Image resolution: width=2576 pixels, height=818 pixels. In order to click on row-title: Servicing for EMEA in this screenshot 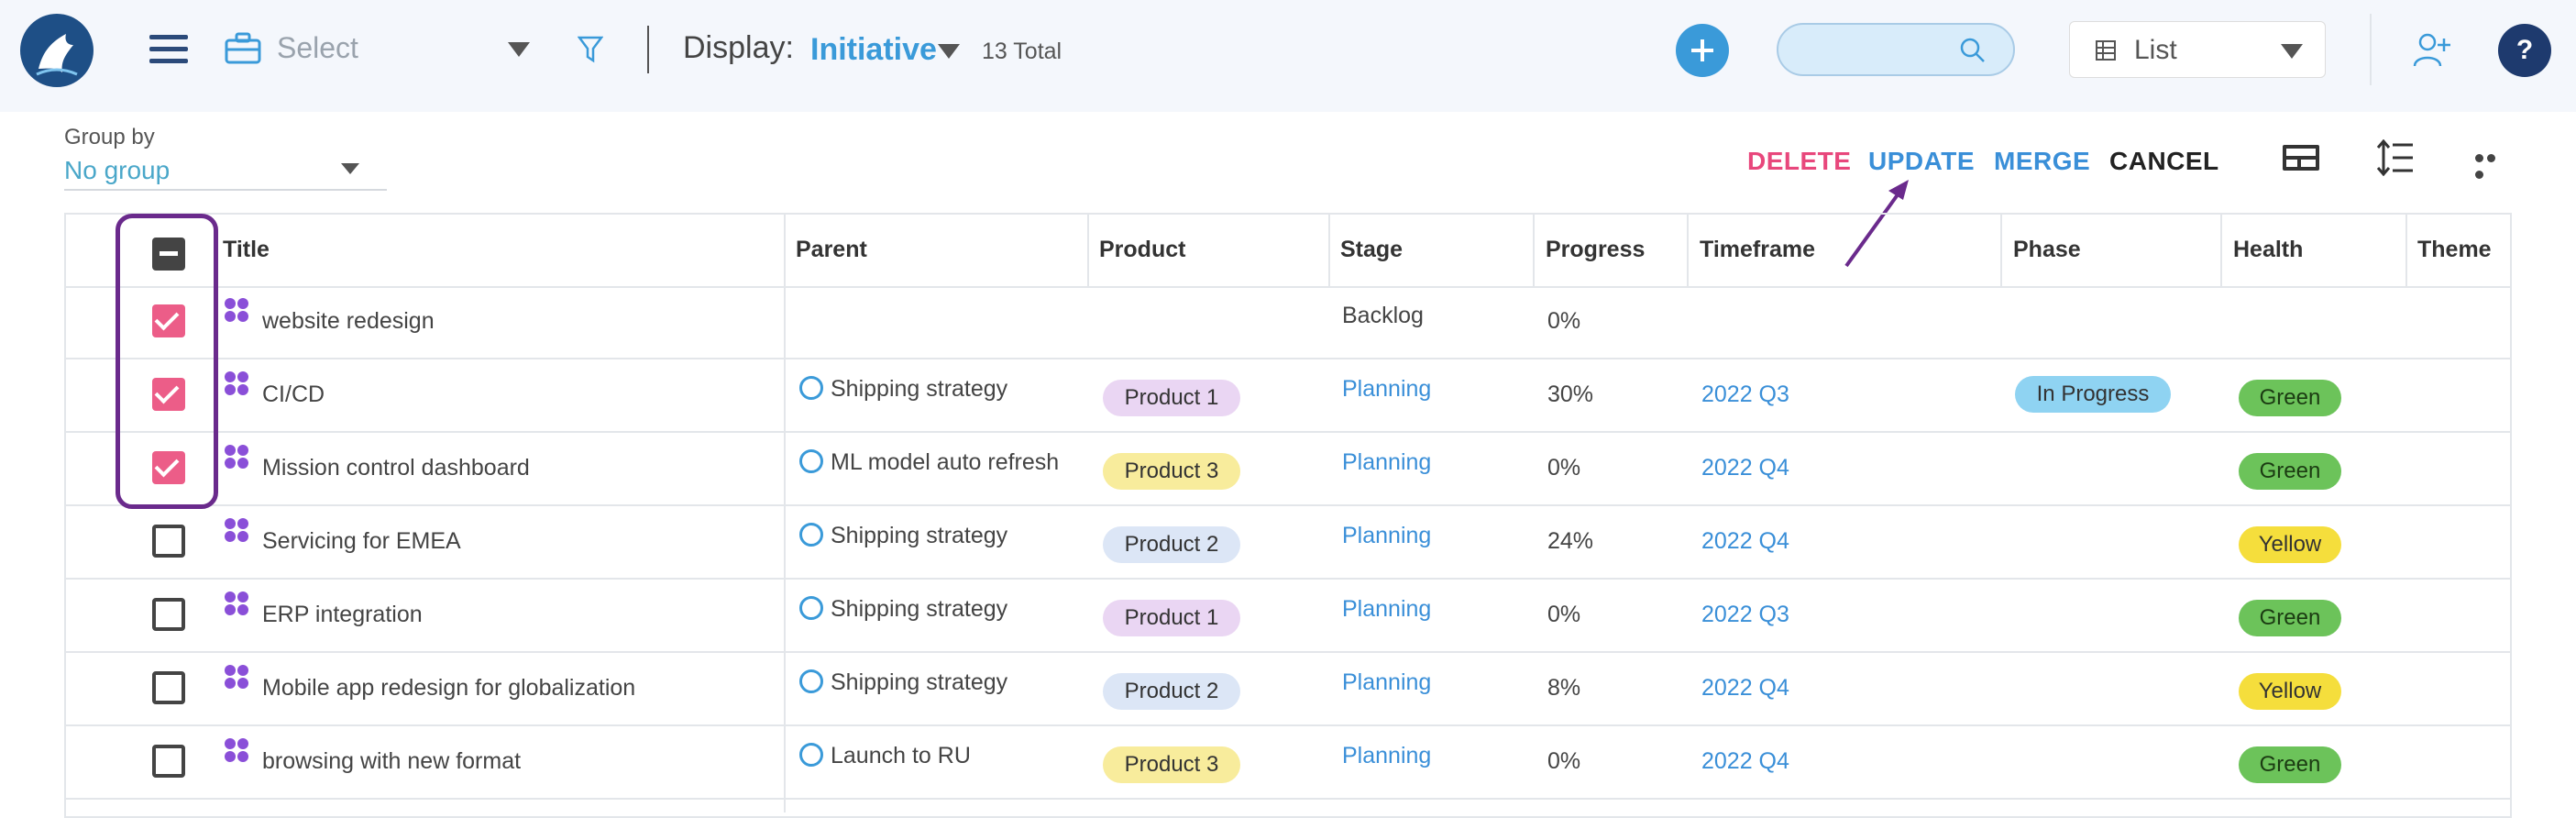, I will do `click(361, 541)`.